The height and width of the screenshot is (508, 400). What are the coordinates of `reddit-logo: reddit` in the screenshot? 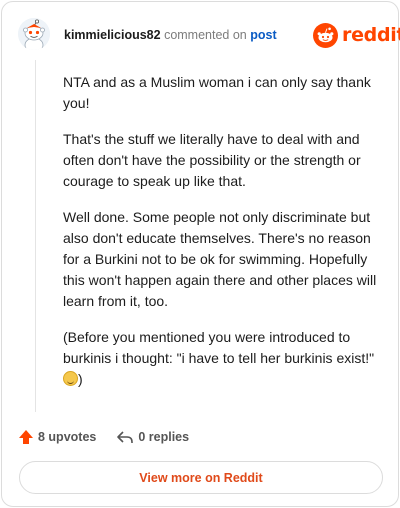 It's located at (356, 35).